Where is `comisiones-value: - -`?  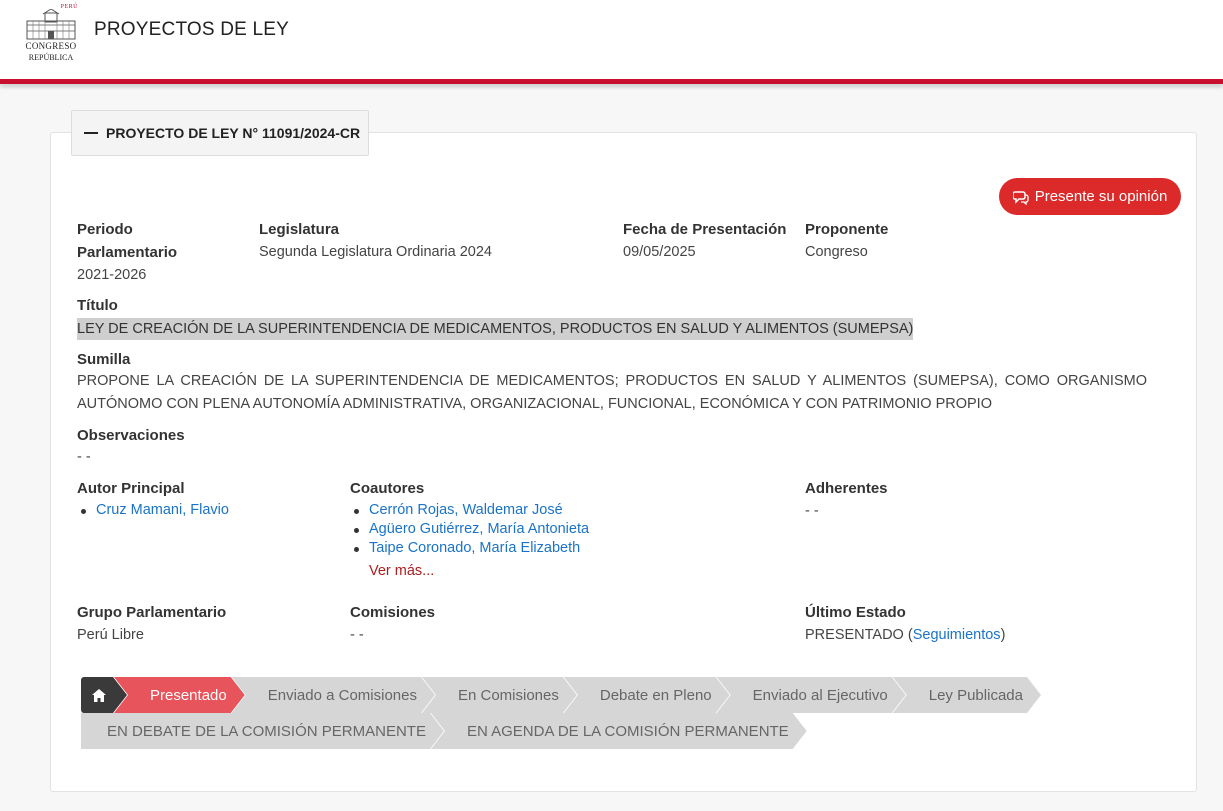
comisiones-value: - - is located at coordinates (357, 635).